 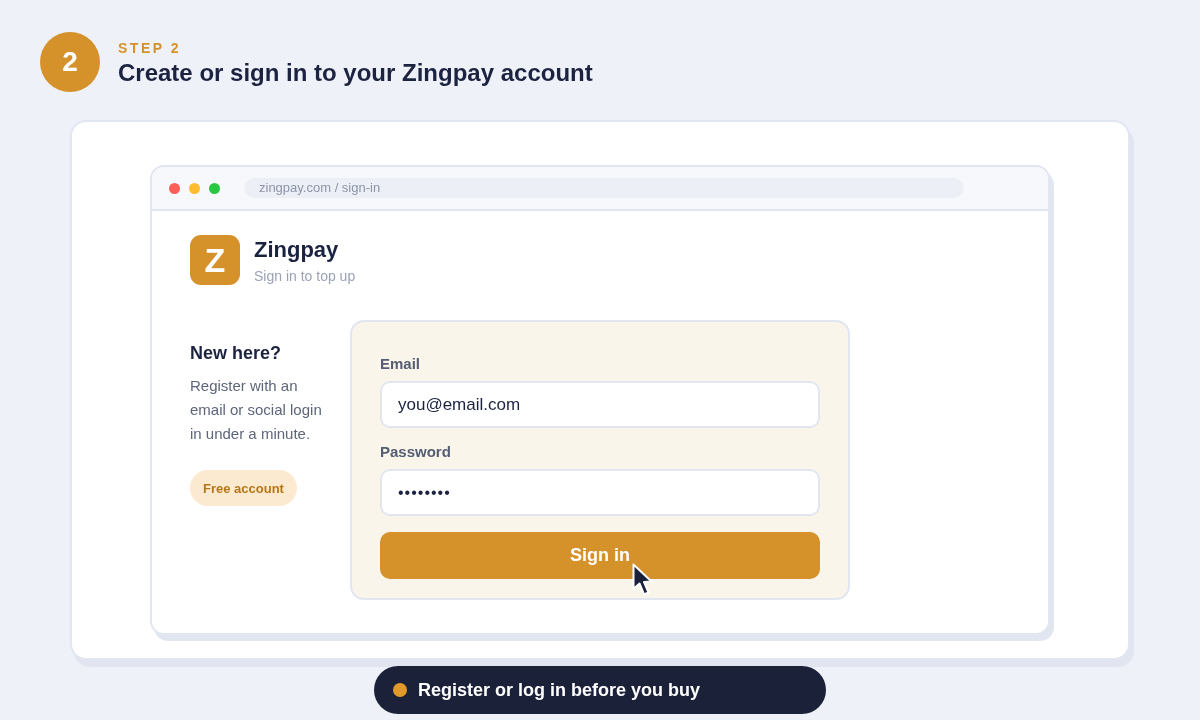 What do you see at coordinates (600, 492) in the screenshot?
I see `password-field: ••••••••` at bounding box center [600, 492].